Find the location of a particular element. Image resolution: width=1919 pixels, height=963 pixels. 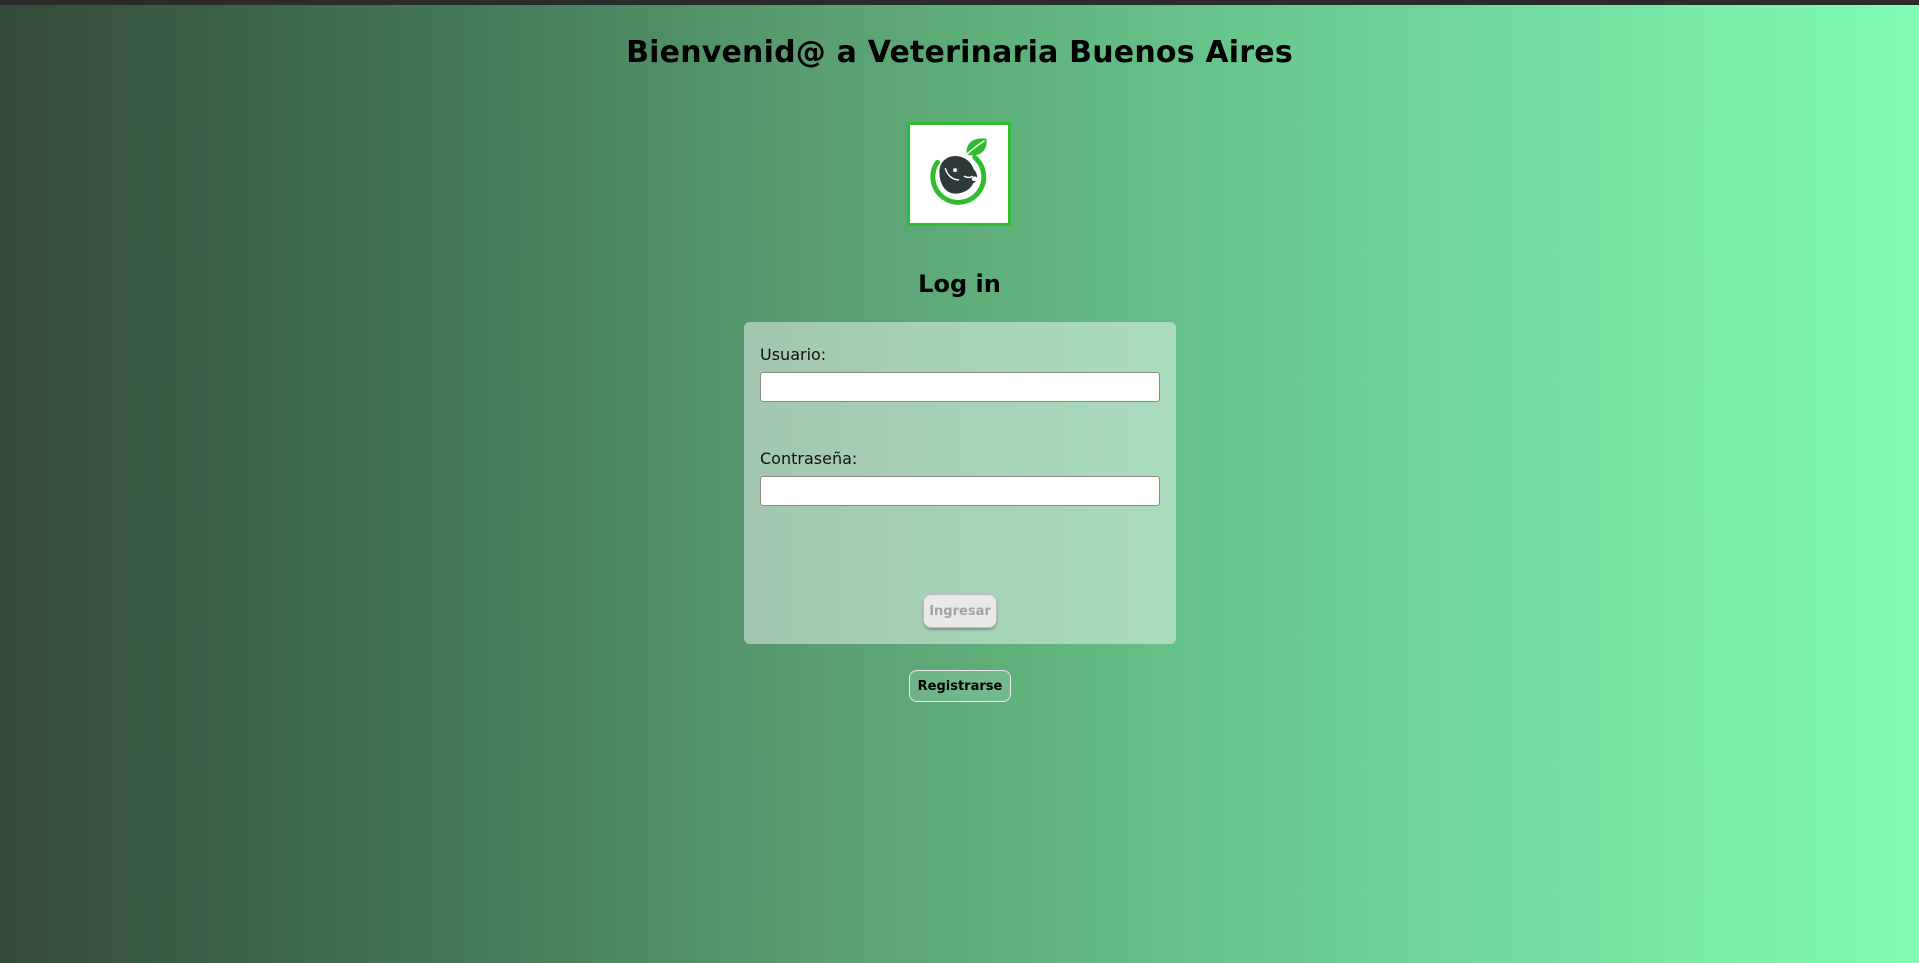

login-title: Log in is located at coordinates (959, 284).